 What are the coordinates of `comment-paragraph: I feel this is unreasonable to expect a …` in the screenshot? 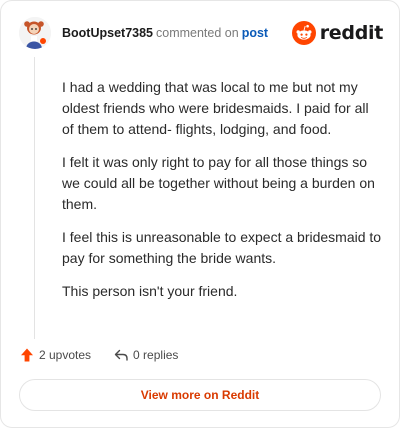 It's located at (222, 247).